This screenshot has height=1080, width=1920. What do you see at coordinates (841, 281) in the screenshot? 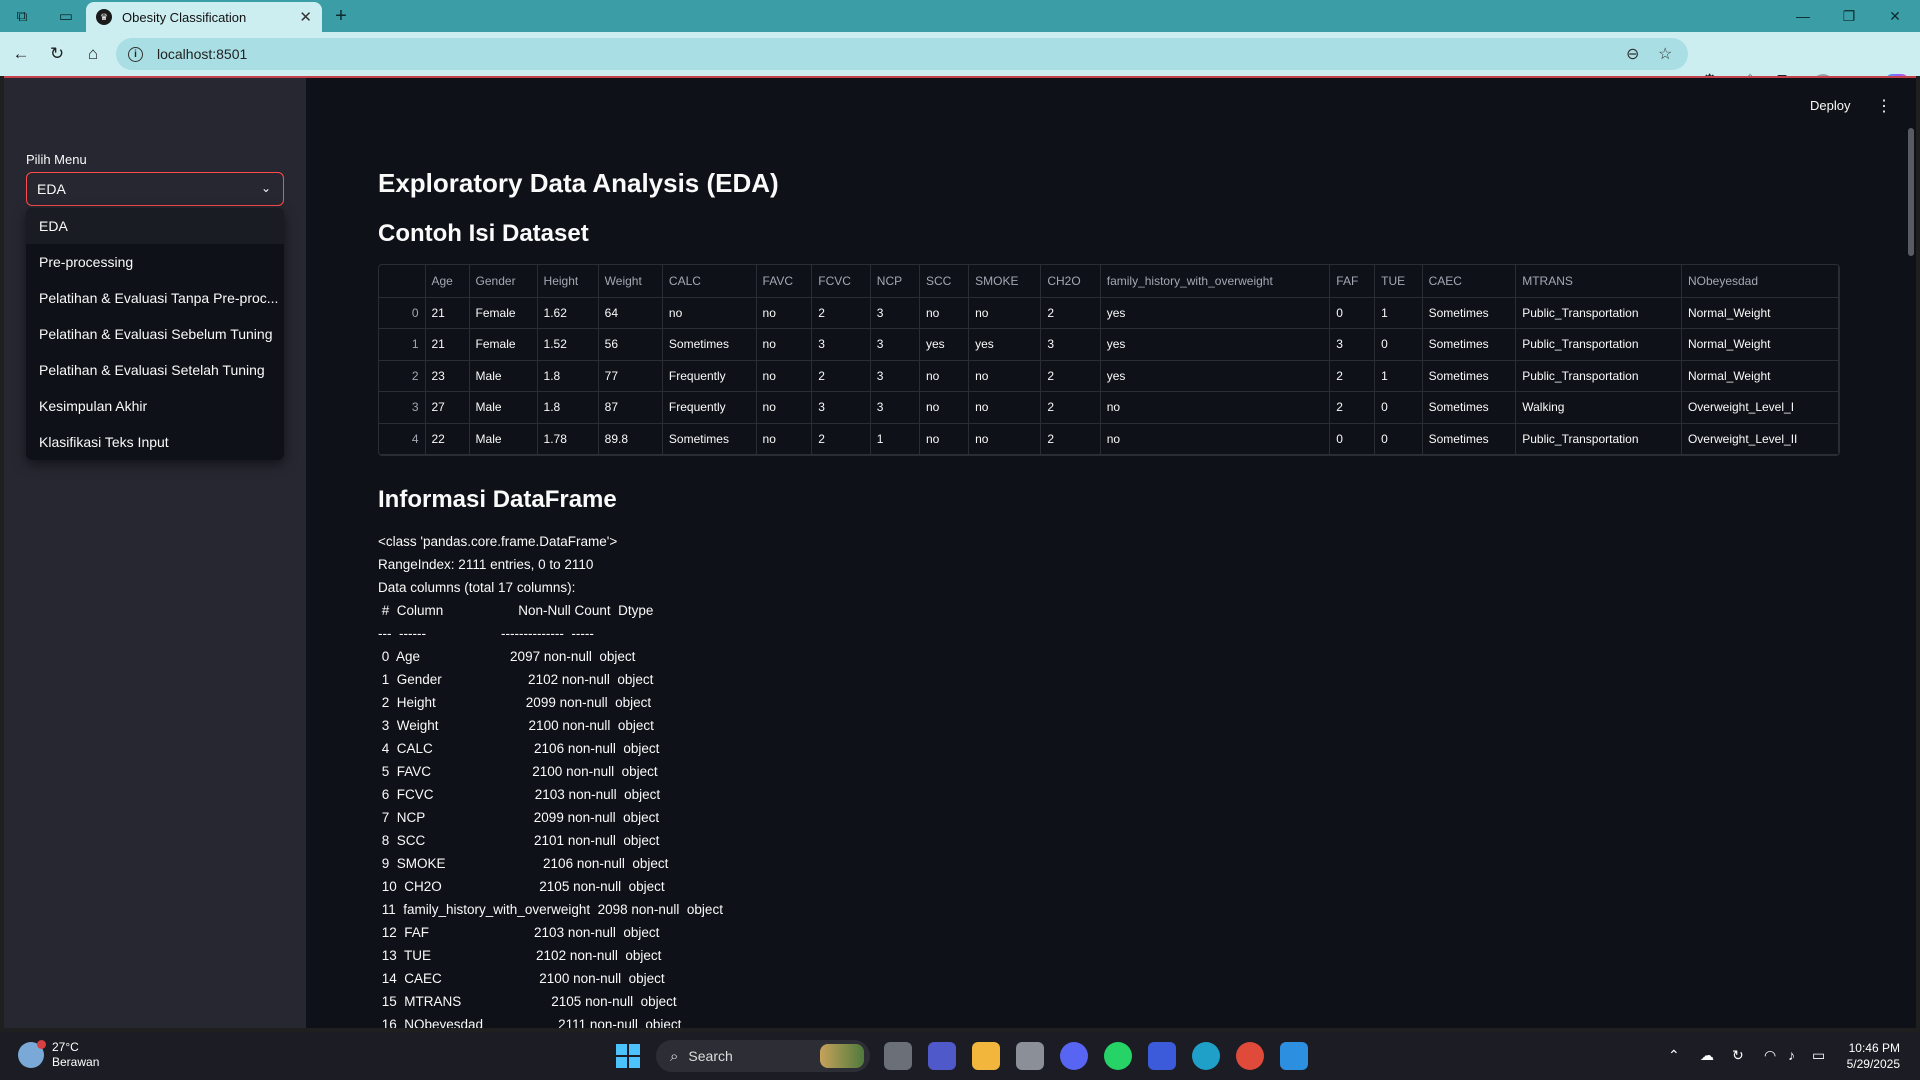
I see `column-header: FCVC` at bounding box center [841, 281].